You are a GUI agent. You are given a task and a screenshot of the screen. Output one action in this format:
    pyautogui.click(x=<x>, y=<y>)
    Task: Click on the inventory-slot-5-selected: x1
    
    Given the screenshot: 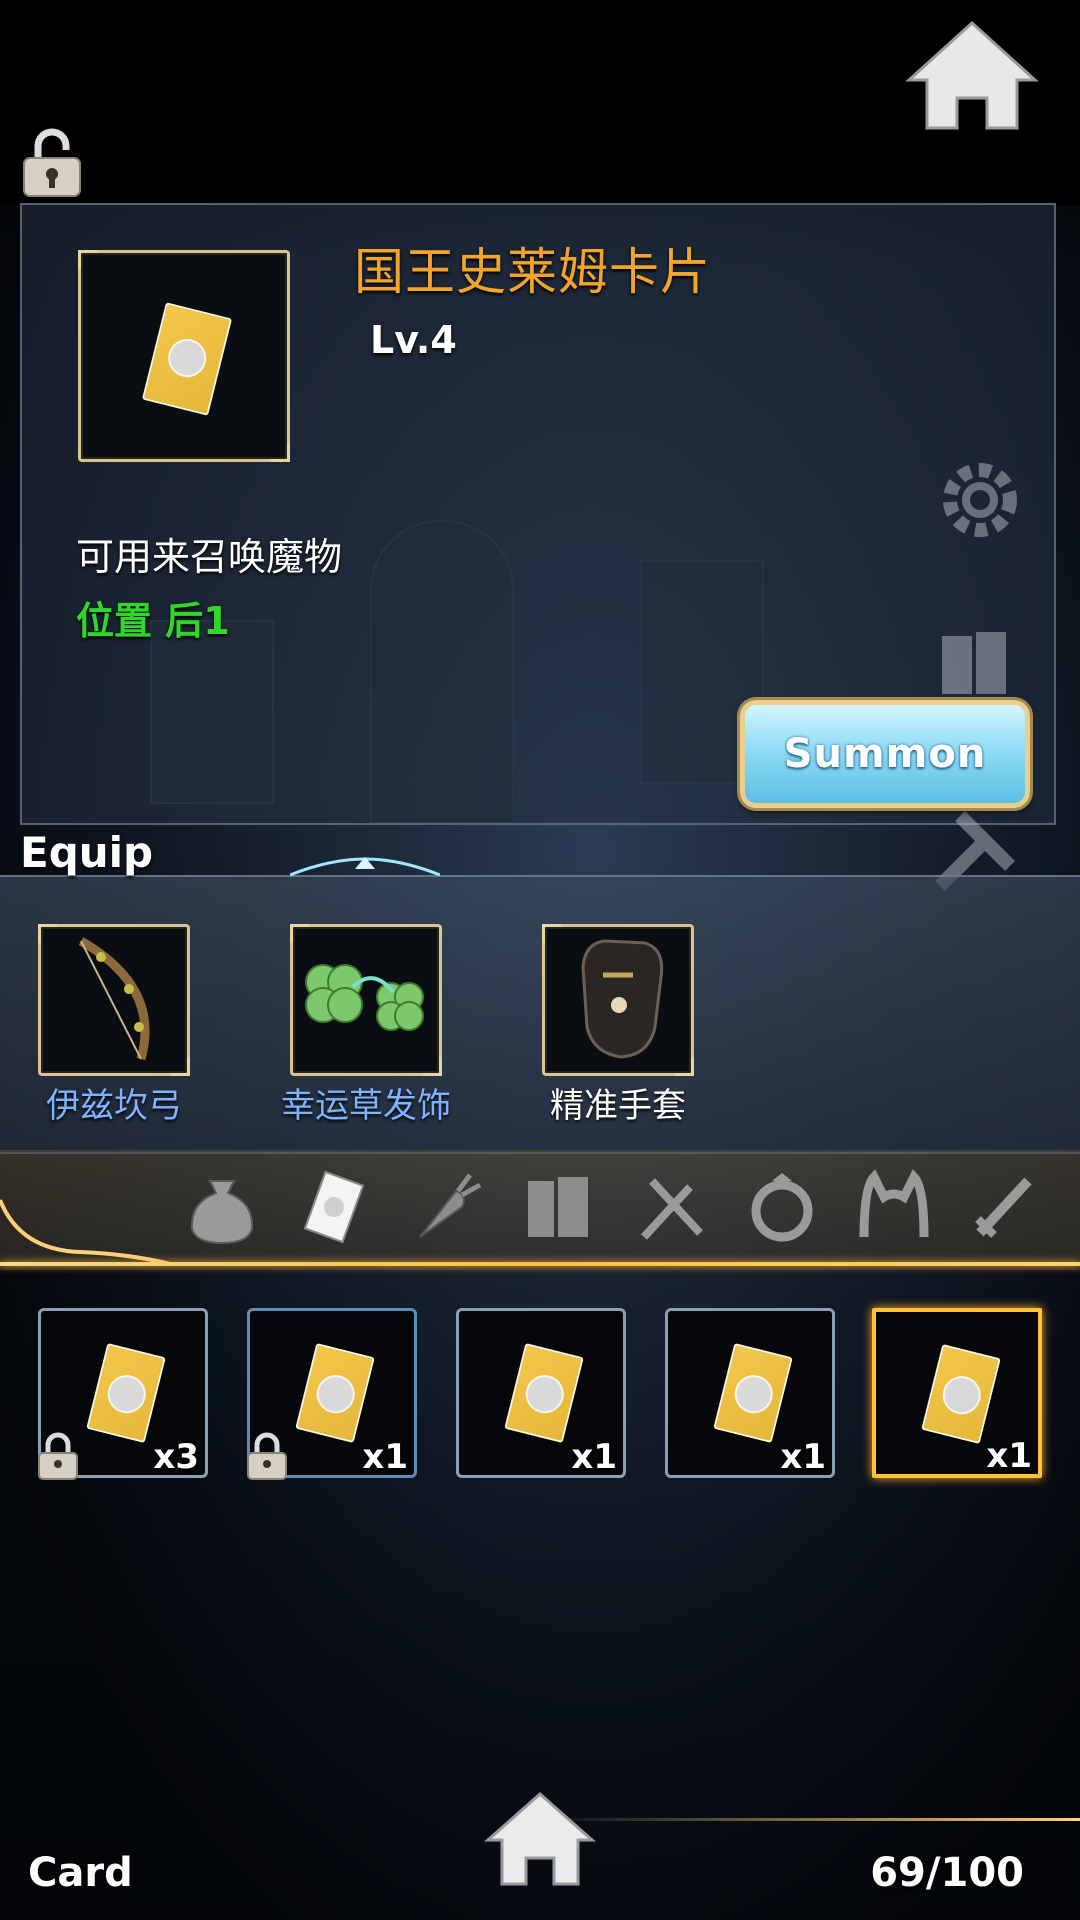 What is the action you would take?
    pyautogui.click(x=957, y=1393)
    